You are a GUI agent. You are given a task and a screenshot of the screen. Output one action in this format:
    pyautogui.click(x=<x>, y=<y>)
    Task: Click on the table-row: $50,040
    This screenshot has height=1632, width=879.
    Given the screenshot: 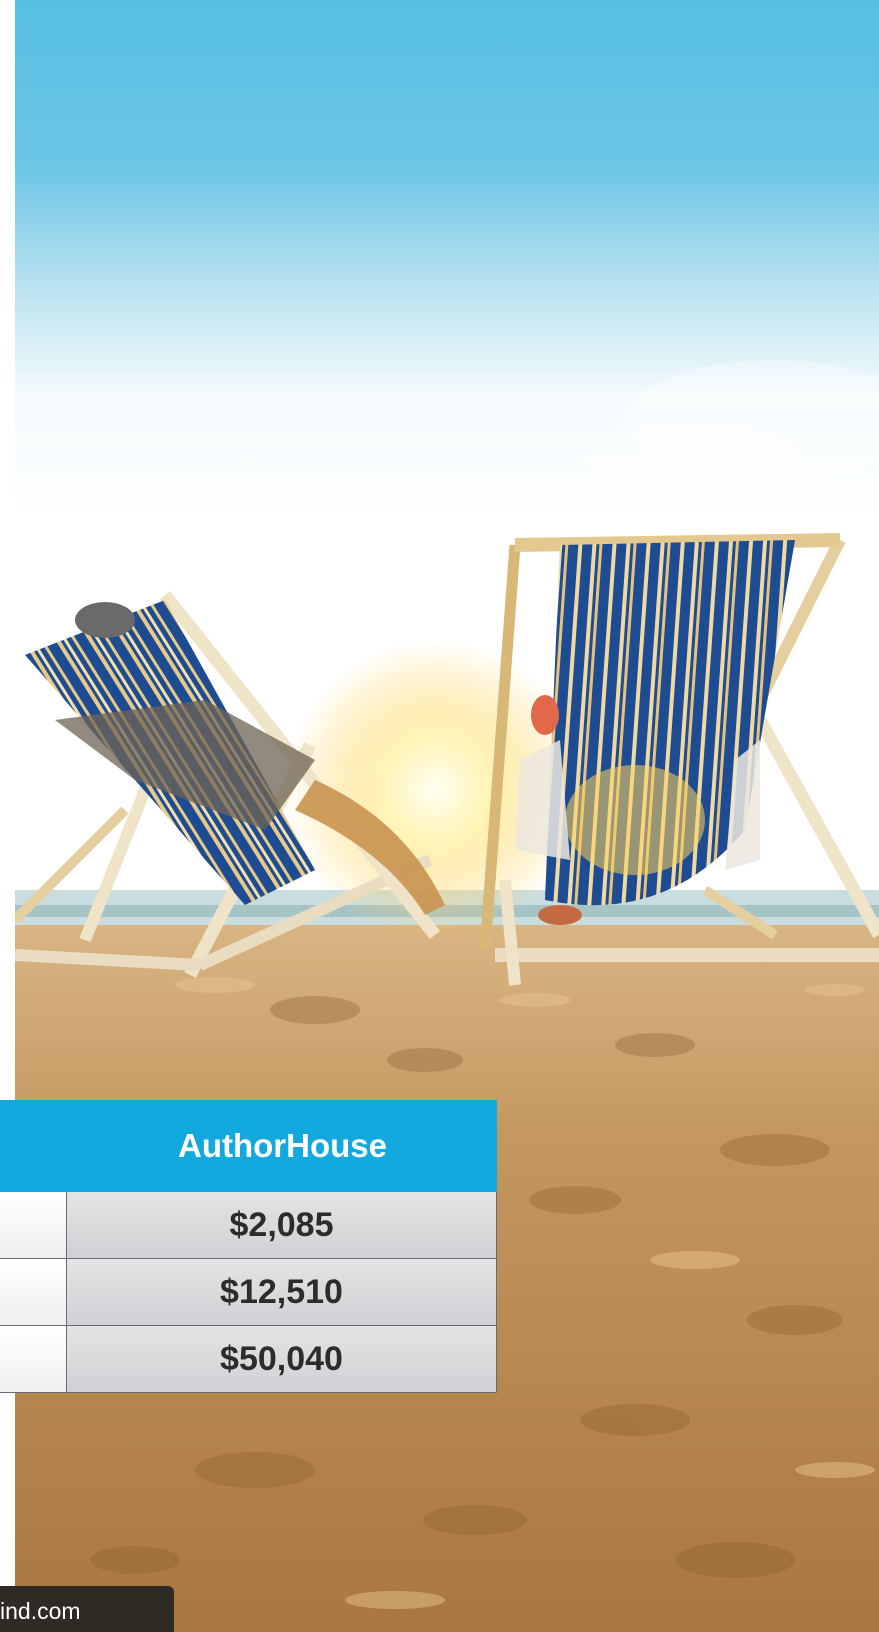 What is the action you would take?
    pyautogui.click(x=248, y=1359)
    